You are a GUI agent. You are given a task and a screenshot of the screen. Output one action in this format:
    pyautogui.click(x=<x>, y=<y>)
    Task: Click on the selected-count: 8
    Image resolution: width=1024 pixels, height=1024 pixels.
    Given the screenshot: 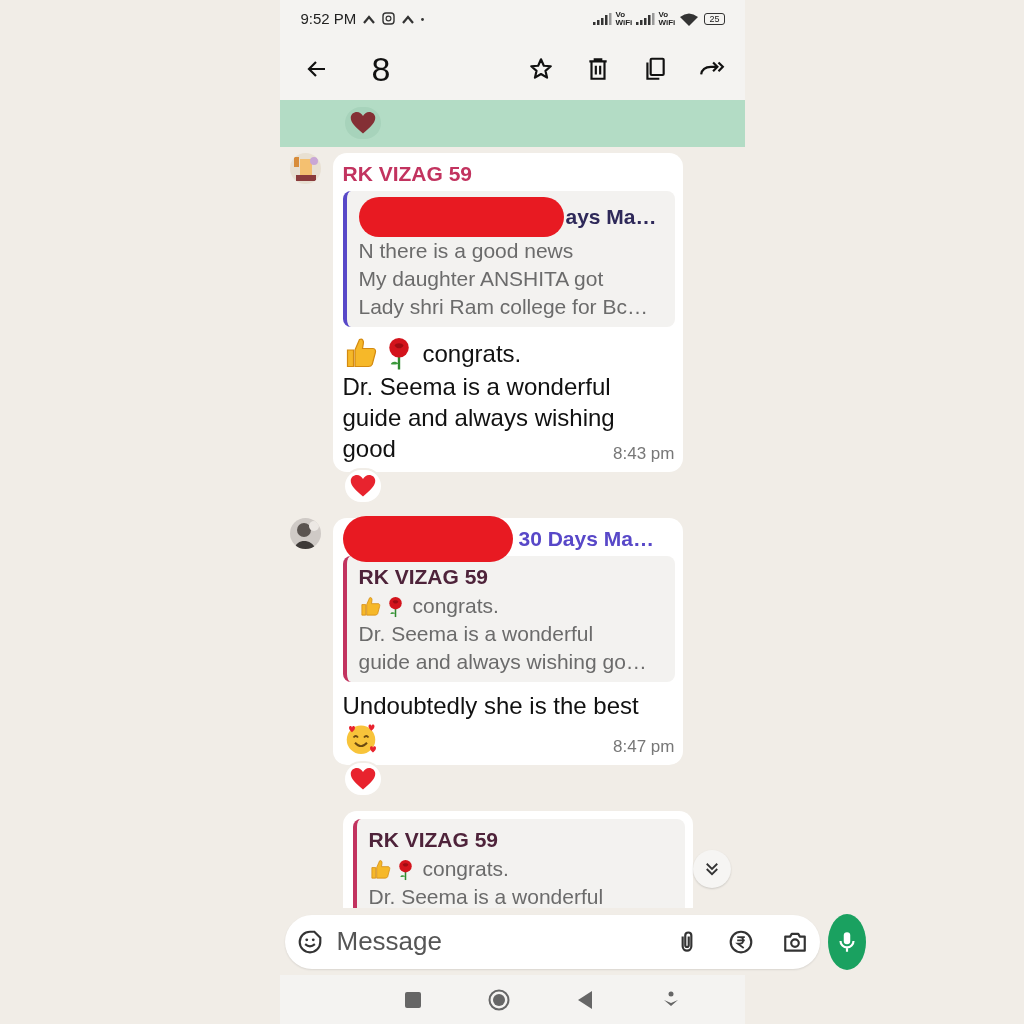 What is the action you would take?
    pyautogui.click(x=381, y=69)
    